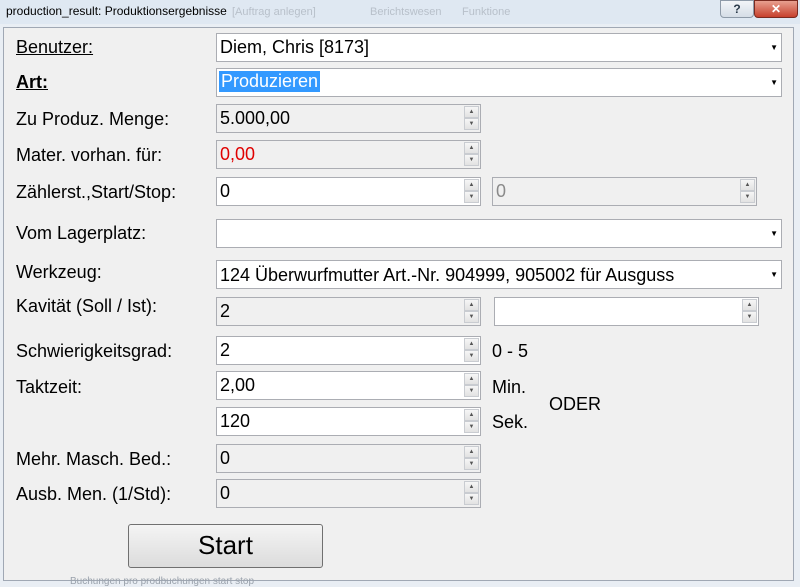  What do you see at coordinates (274, 12) in the screenshot?
I see `background-menu-item: [Auftrag anlegen]` at bounding box center [274, 12].